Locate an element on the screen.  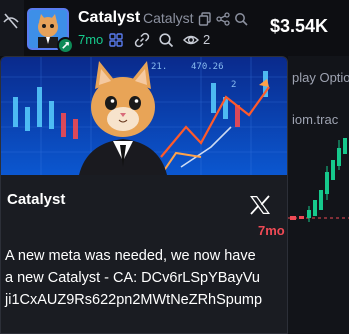
tweet-text-line: a new Catalyst - CA: DCv6rLSpYBayVu is located at coordinates (132, 278).